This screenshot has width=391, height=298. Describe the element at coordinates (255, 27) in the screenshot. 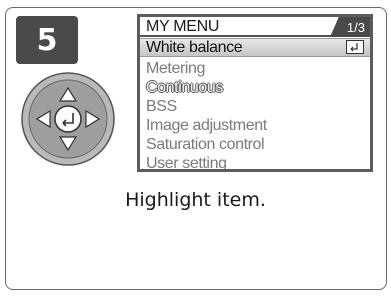

I see `menu-header: MY MENU 1/3` at that location.